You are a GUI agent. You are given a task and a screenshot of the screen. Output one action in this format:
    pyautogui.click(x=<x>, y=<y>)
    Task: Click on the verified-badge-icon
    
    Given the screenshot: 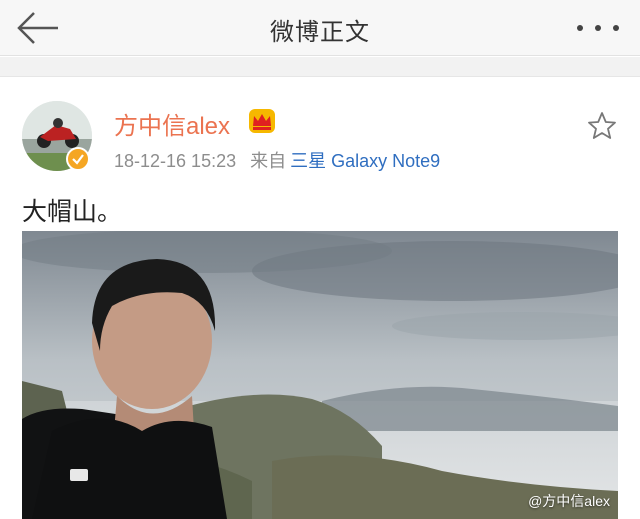 What is the action you would take?
    pyautogui.click(x=78, y=159)
    